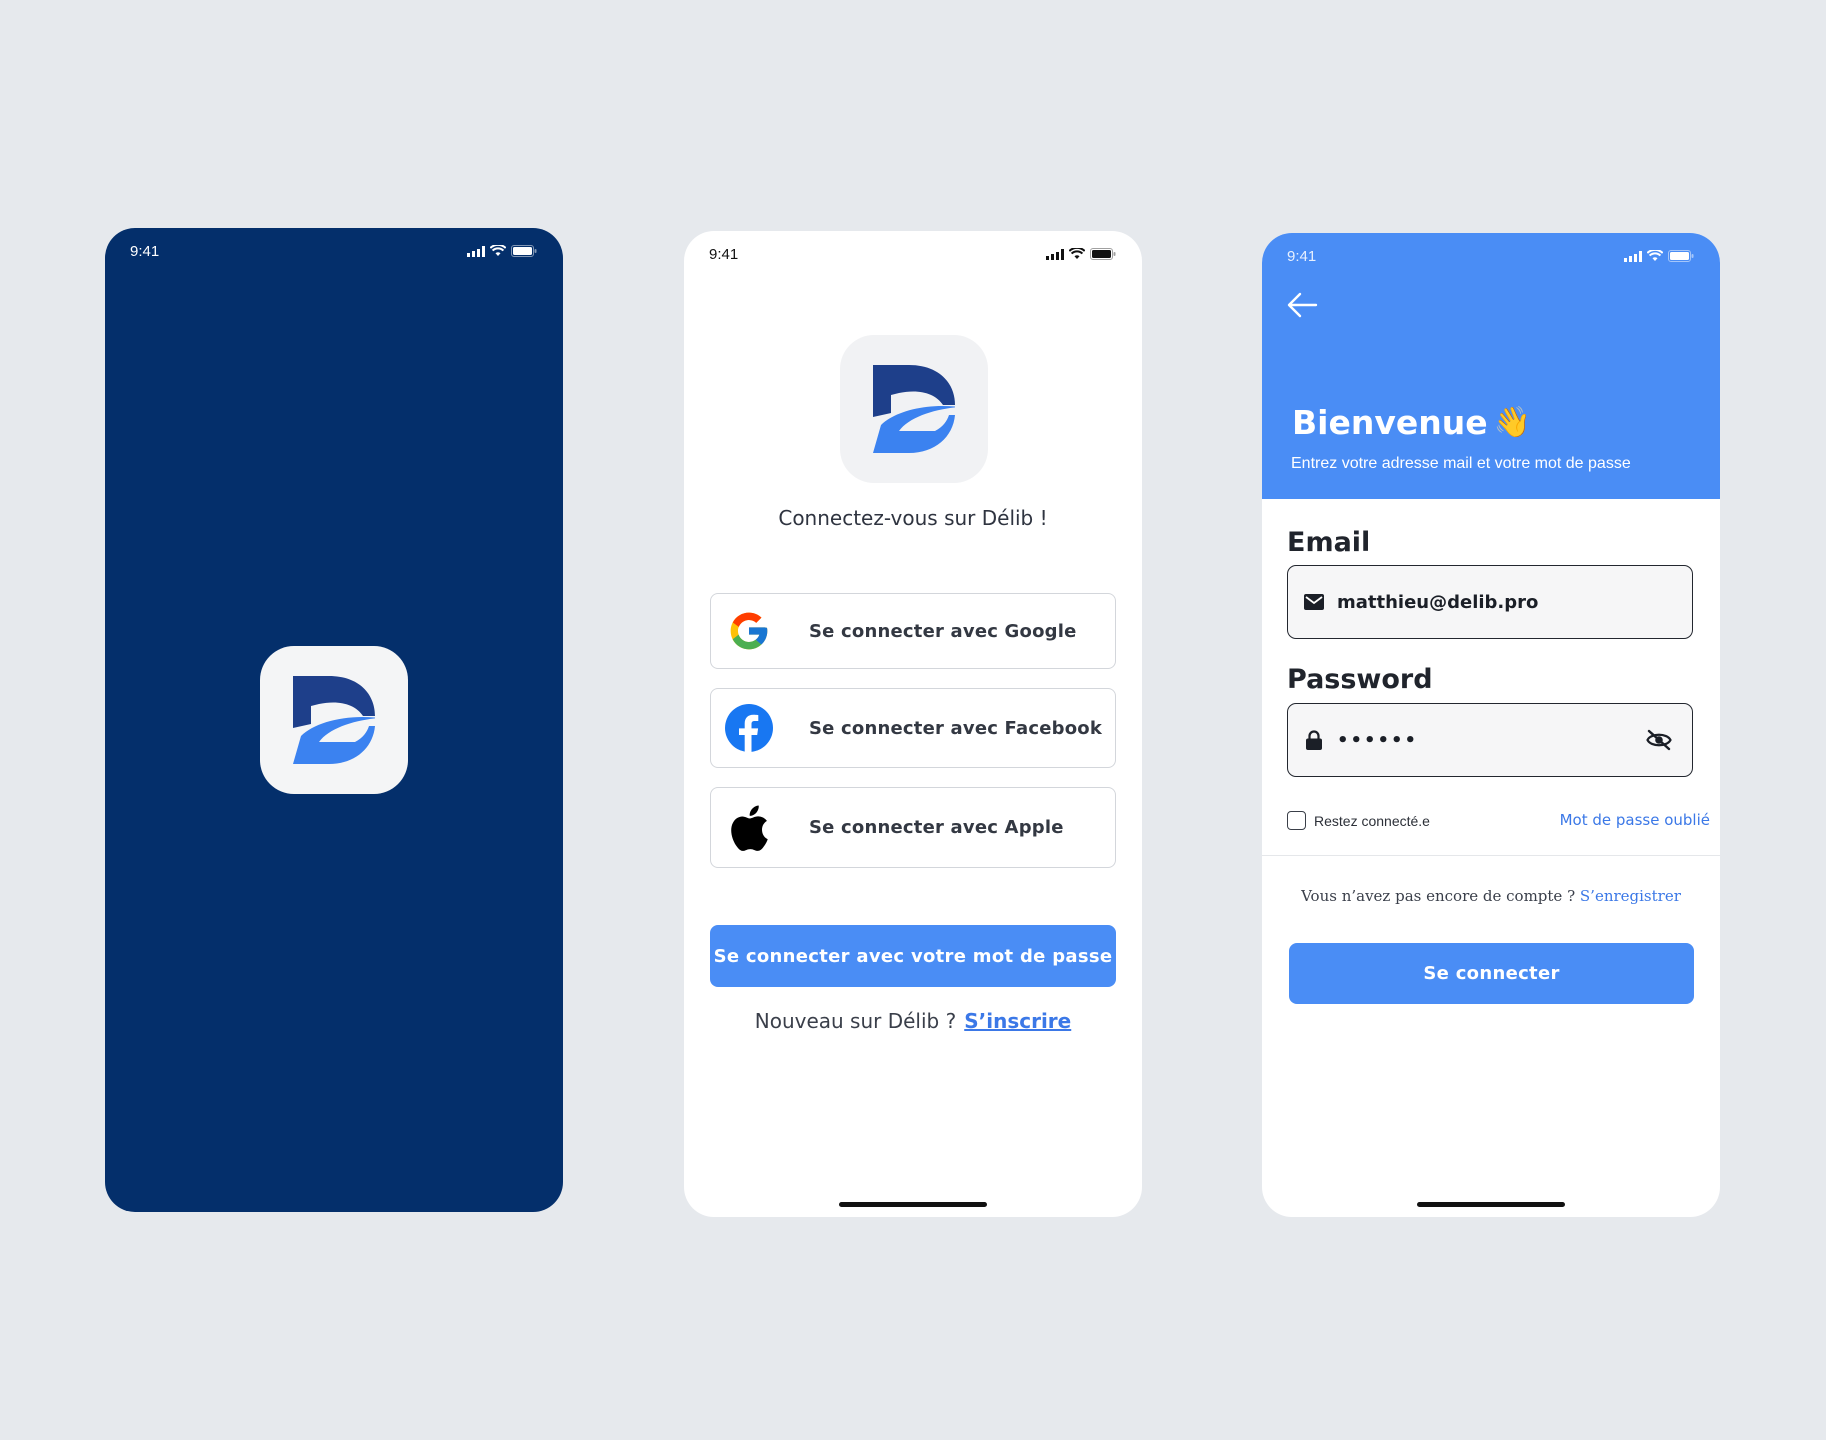 This screenshot has height=1440, width=1826. I want to click on facebook-login-button: Se connecter avec Facebook, so click(913, 728).